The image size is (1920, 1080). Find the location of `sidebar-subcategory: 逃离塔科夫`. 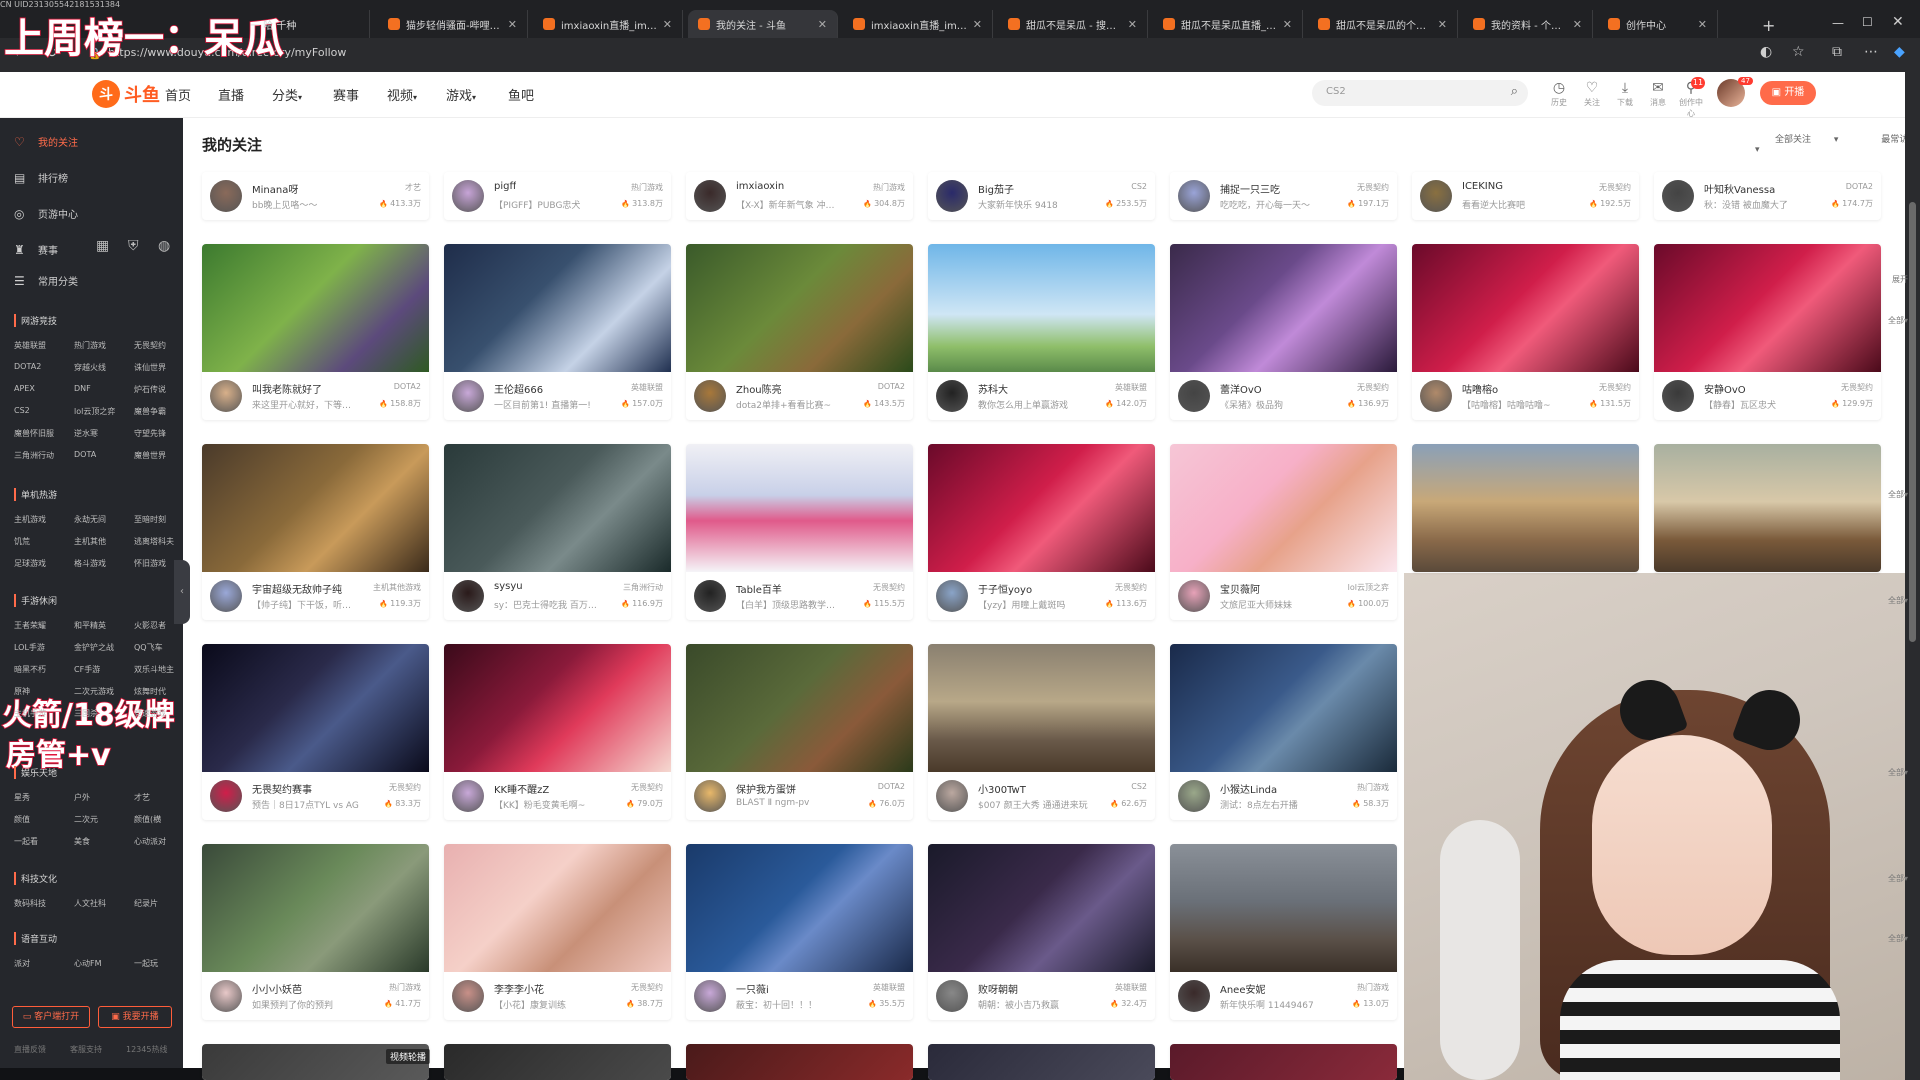

sidebar-subcategory: 逃离塔科夫 is located at coordinates (154, 541).